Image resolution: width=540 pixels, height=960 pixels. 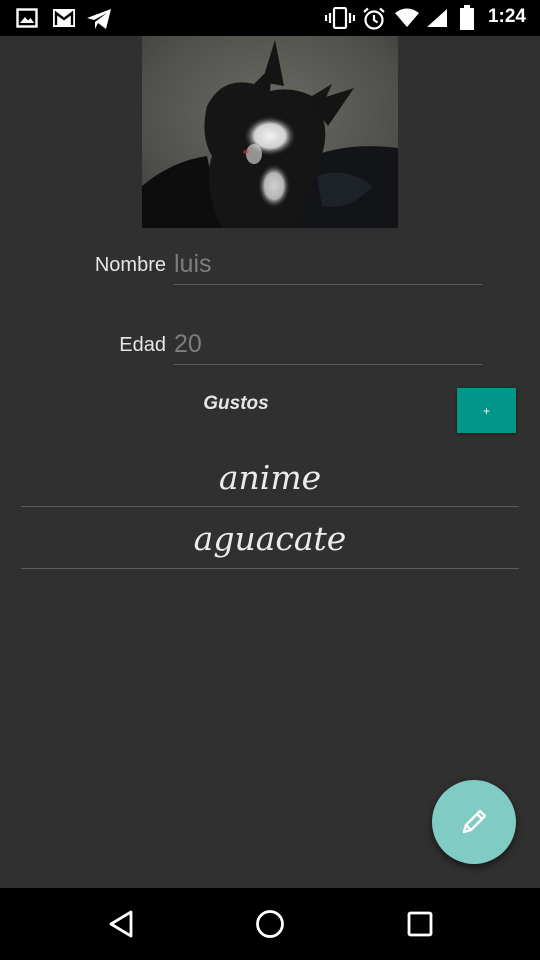 I want to click on edit-fab-button, so click(x=474, y=822).